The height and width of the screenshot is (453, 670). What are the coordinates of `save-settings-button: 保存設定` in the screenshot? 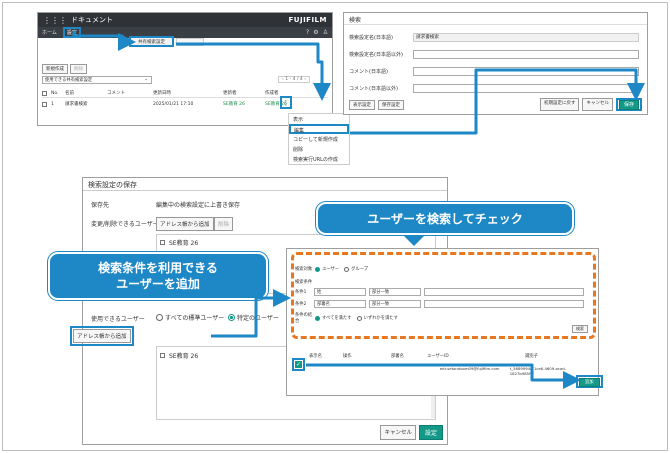 It's located at (391, 104).